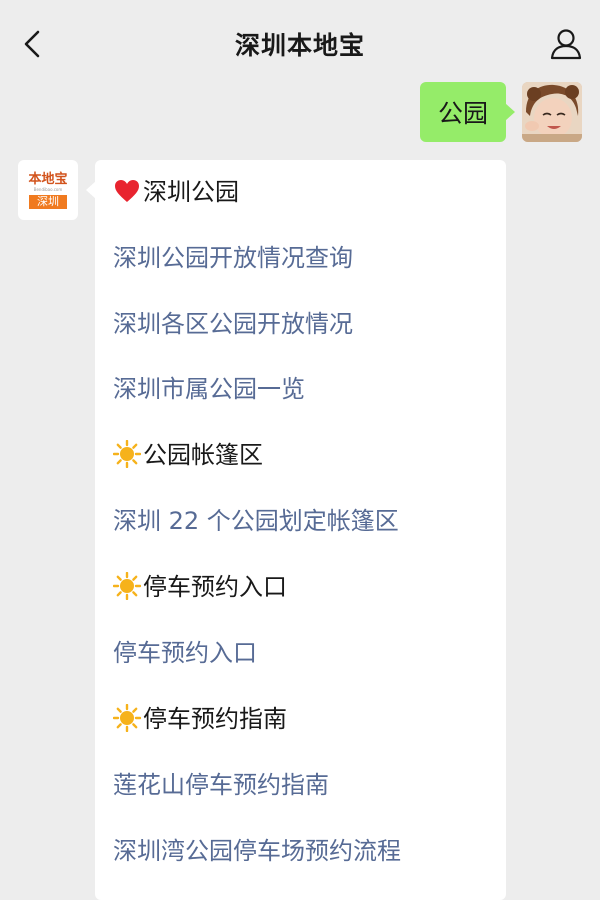  I want to click on outgoing-text: 公园, so click(462, 113).